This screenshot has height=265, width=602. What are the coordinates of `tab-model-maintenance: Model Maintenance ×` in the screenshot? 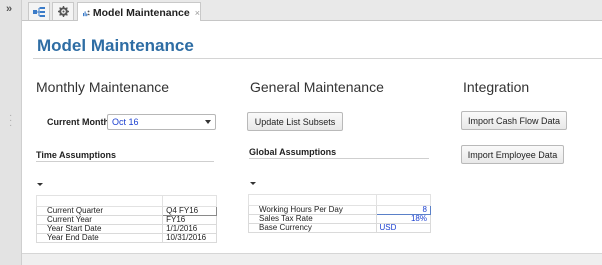 It's located at (139, 12).